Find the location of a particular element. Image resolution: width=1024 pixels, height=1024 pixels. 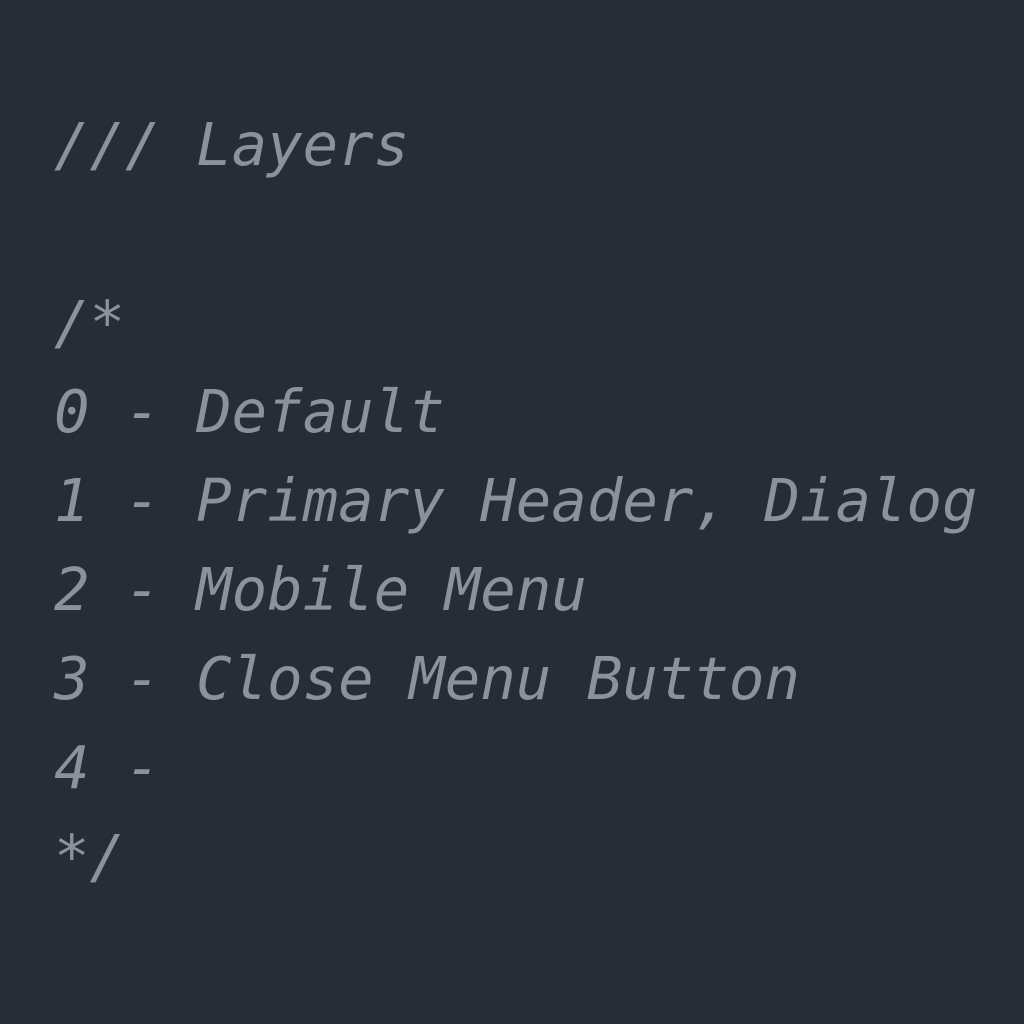

code-line-layer-3: 3 - Close Menu Button is located at coordinates (427, 678).